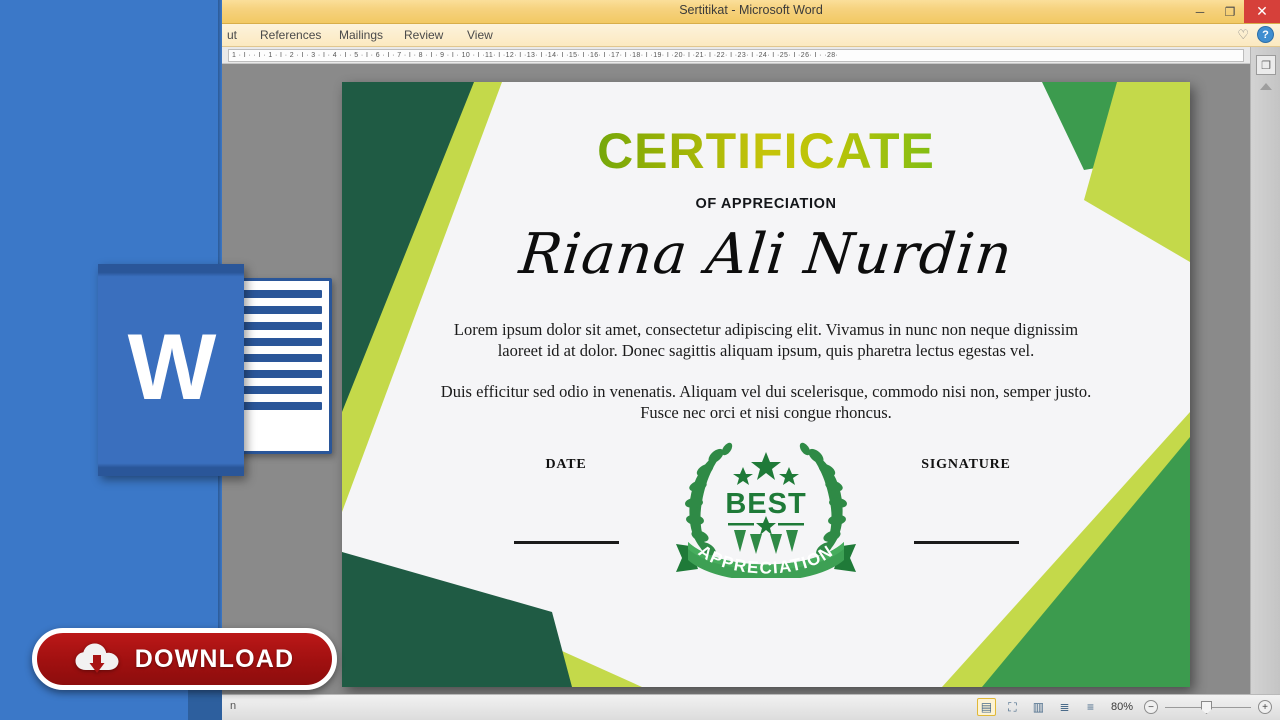 The width and height of the screenshot is (1280, 720). Describe the element at coordinates (1266, 86) in the screenshot. I see `scroll-up-arrow` at that location.